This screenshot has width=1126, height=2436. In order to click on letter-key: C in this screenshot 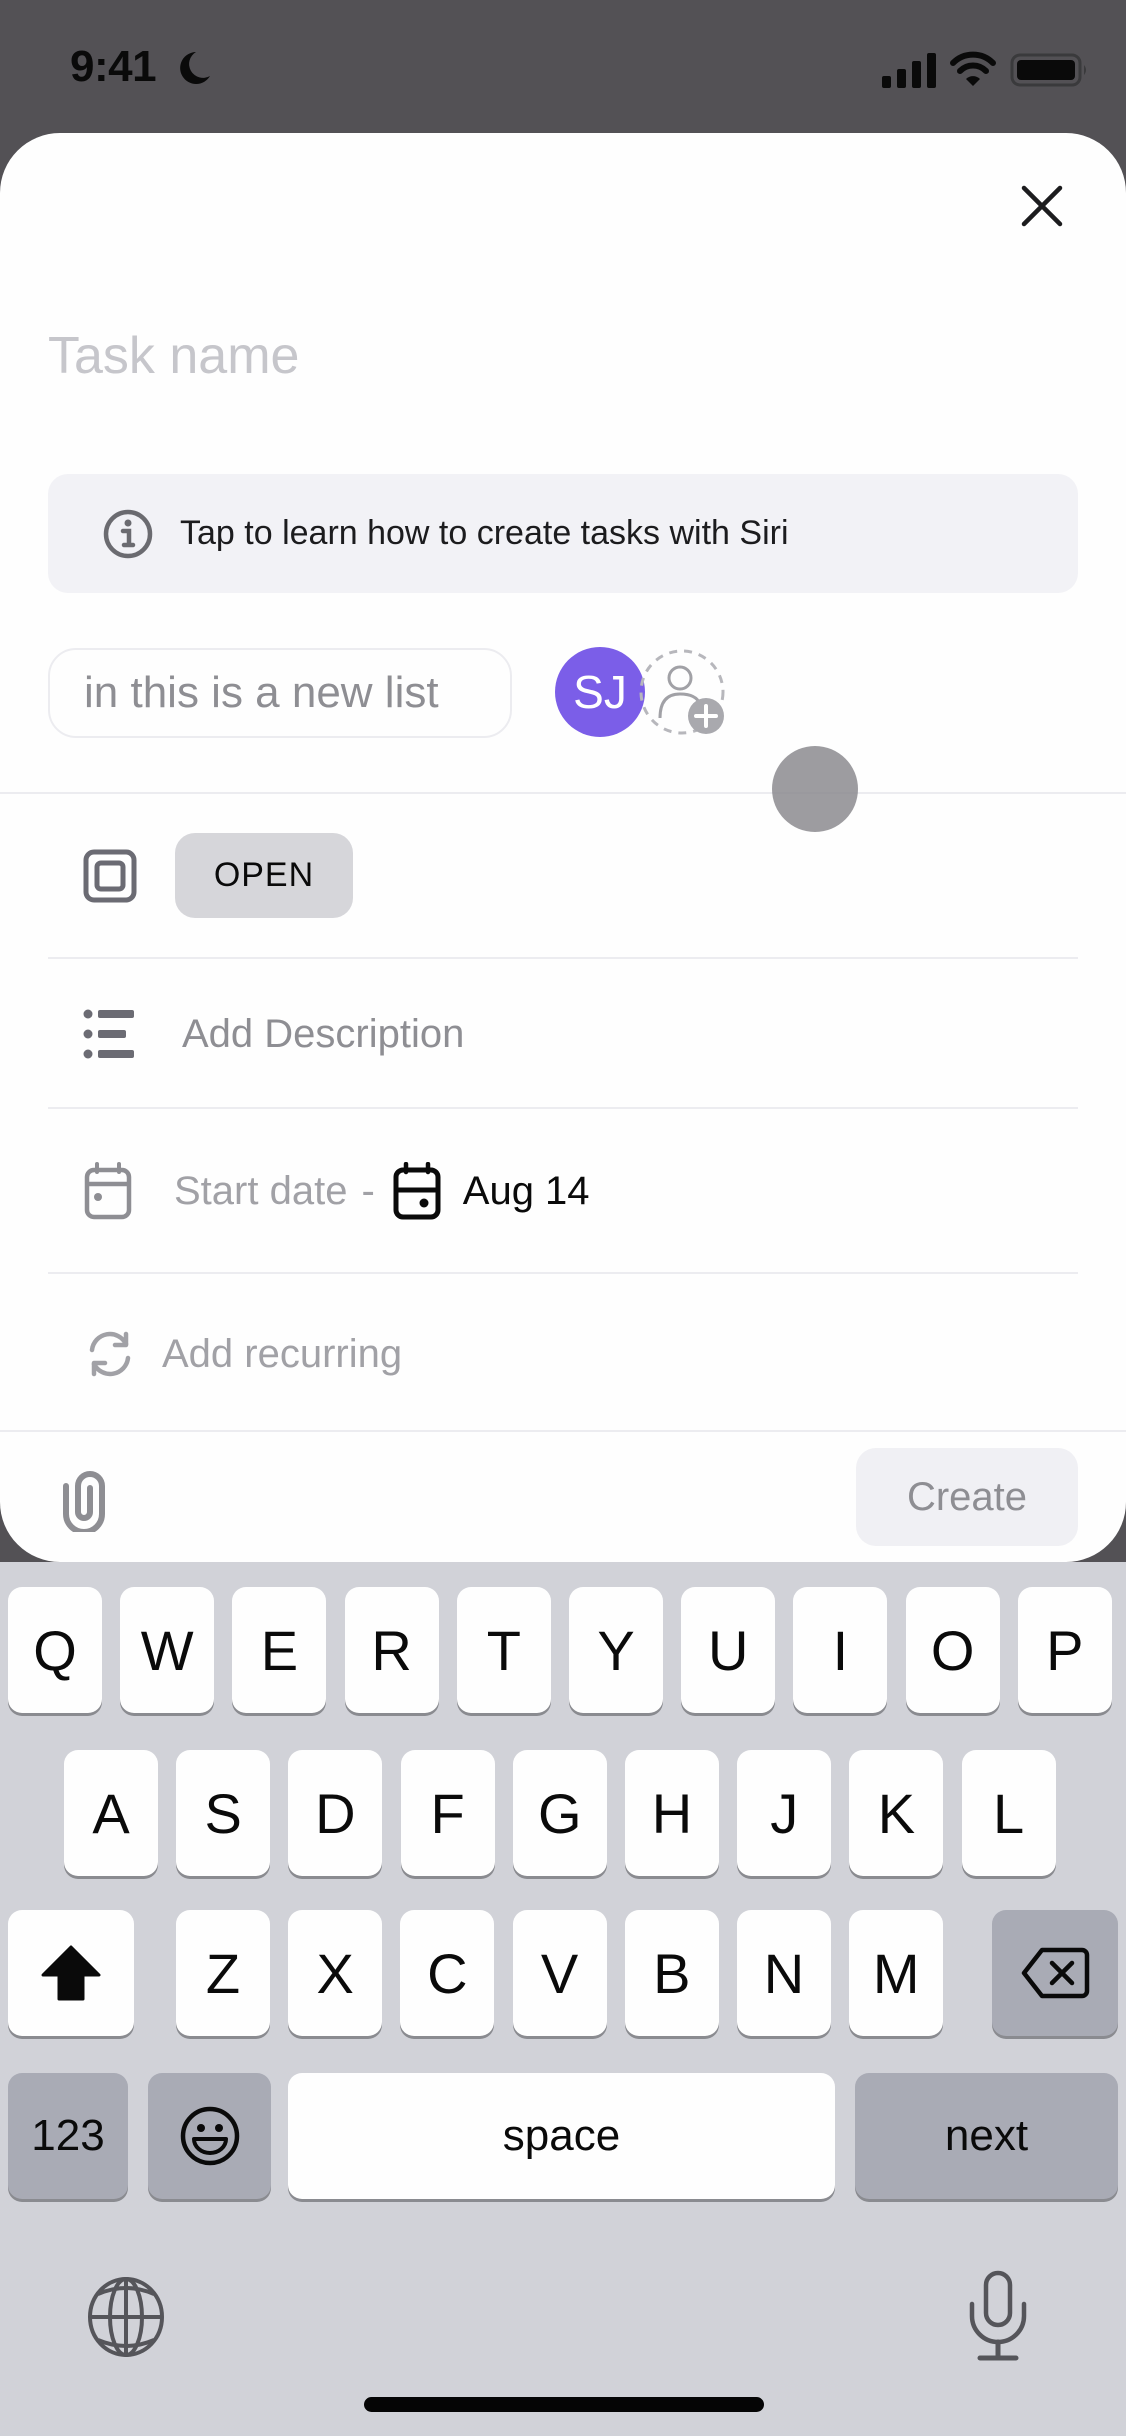, I will do `click(447, 1973)`.